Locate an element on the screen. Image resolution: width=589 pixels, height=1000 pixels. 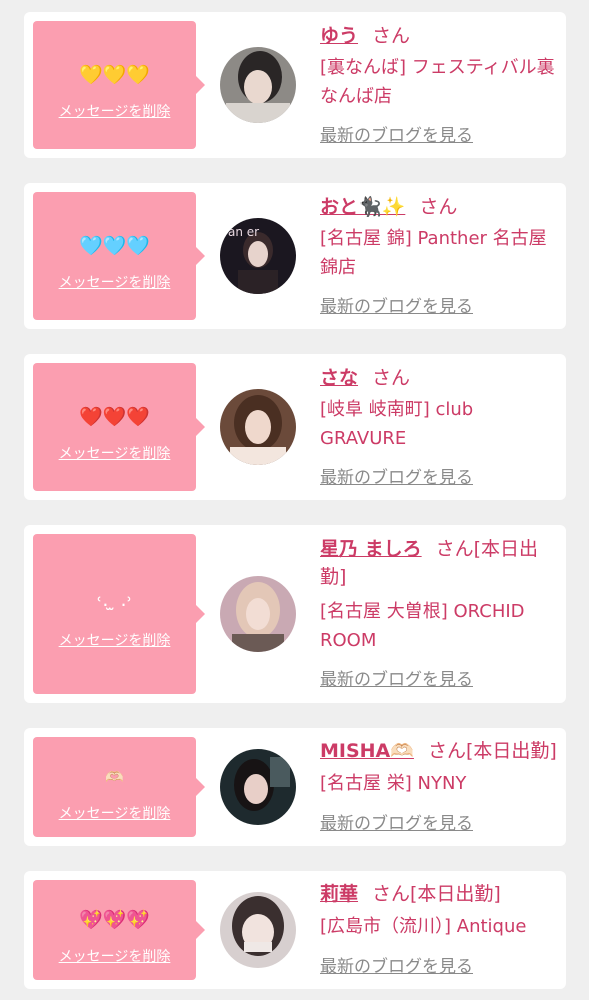
message-bubble: 💖💖💖 メッセージを削除 is located at coordinates (119, 930).